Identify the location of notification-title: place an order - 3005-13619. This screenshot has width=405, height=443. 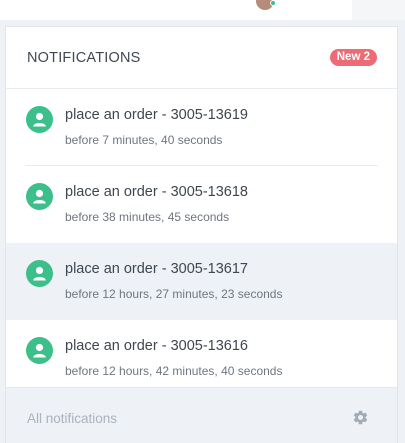
(156, 115).